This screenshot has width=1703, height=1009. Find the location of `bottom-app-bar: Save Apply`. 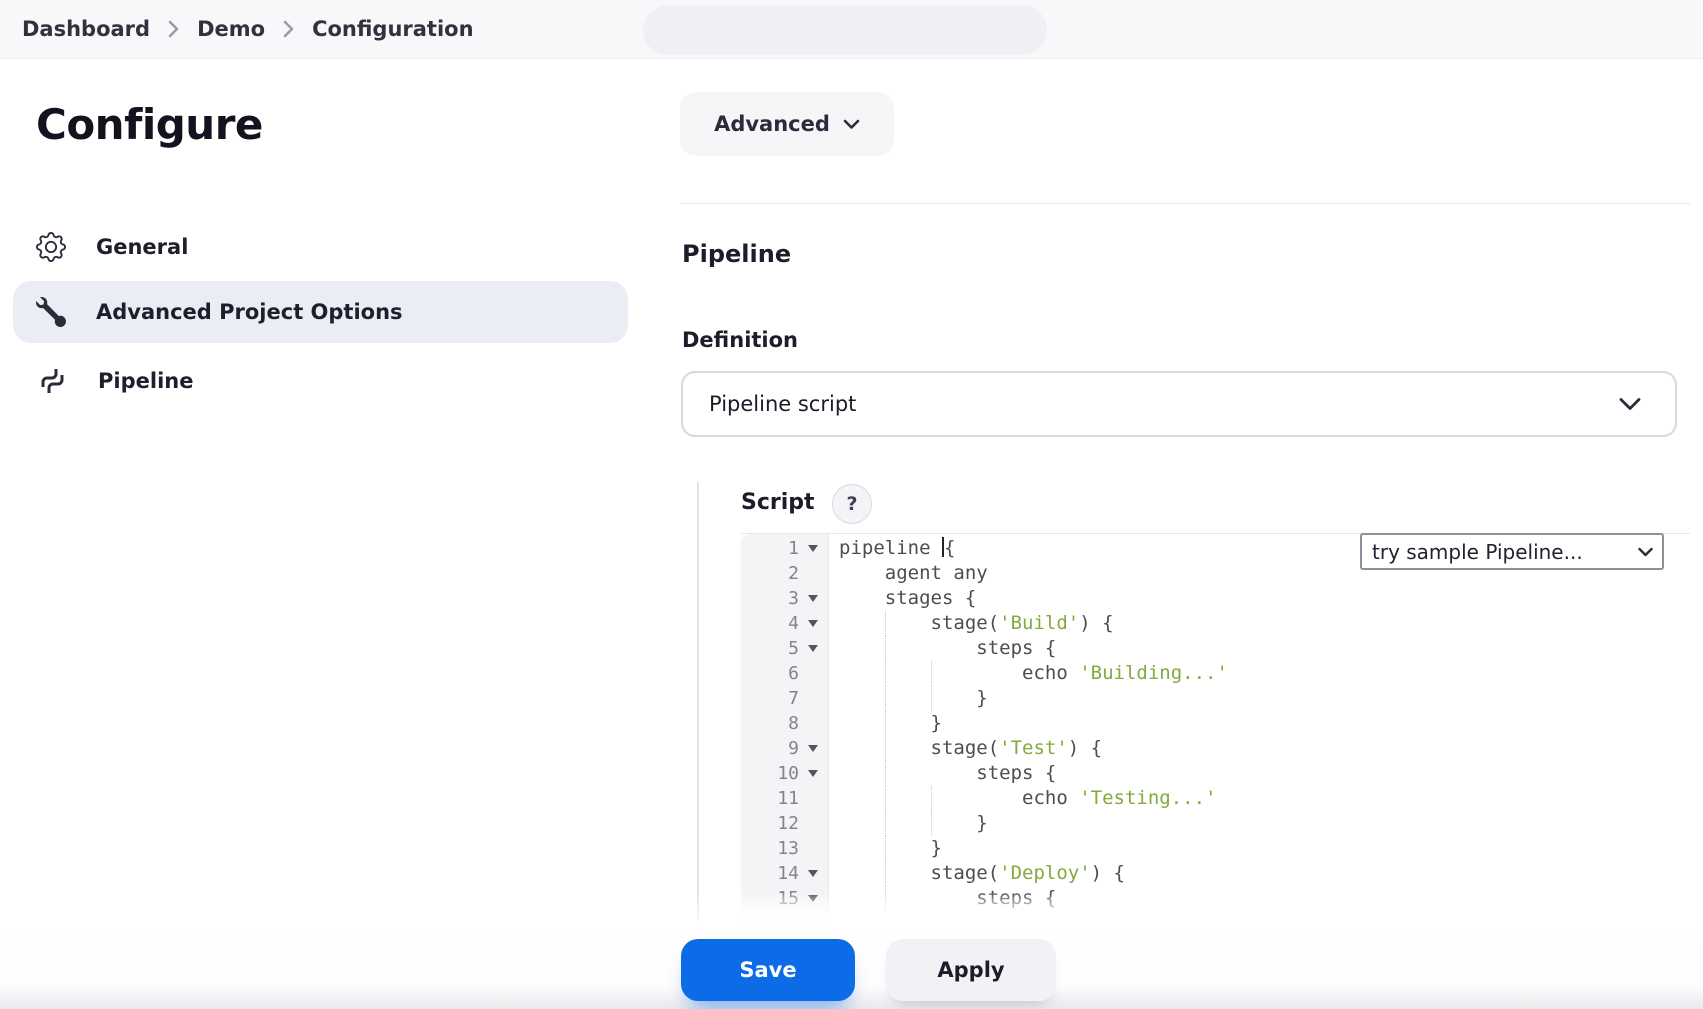

bottom-app-bar: Save Apply is located at coordinates (851, 951).